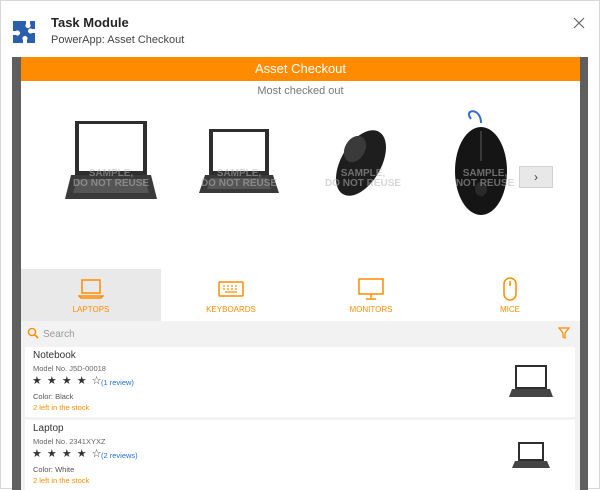 This screenshot has height=490, width=600. I want to click on tab-label: KEYBOARDS, so click(231, 309).